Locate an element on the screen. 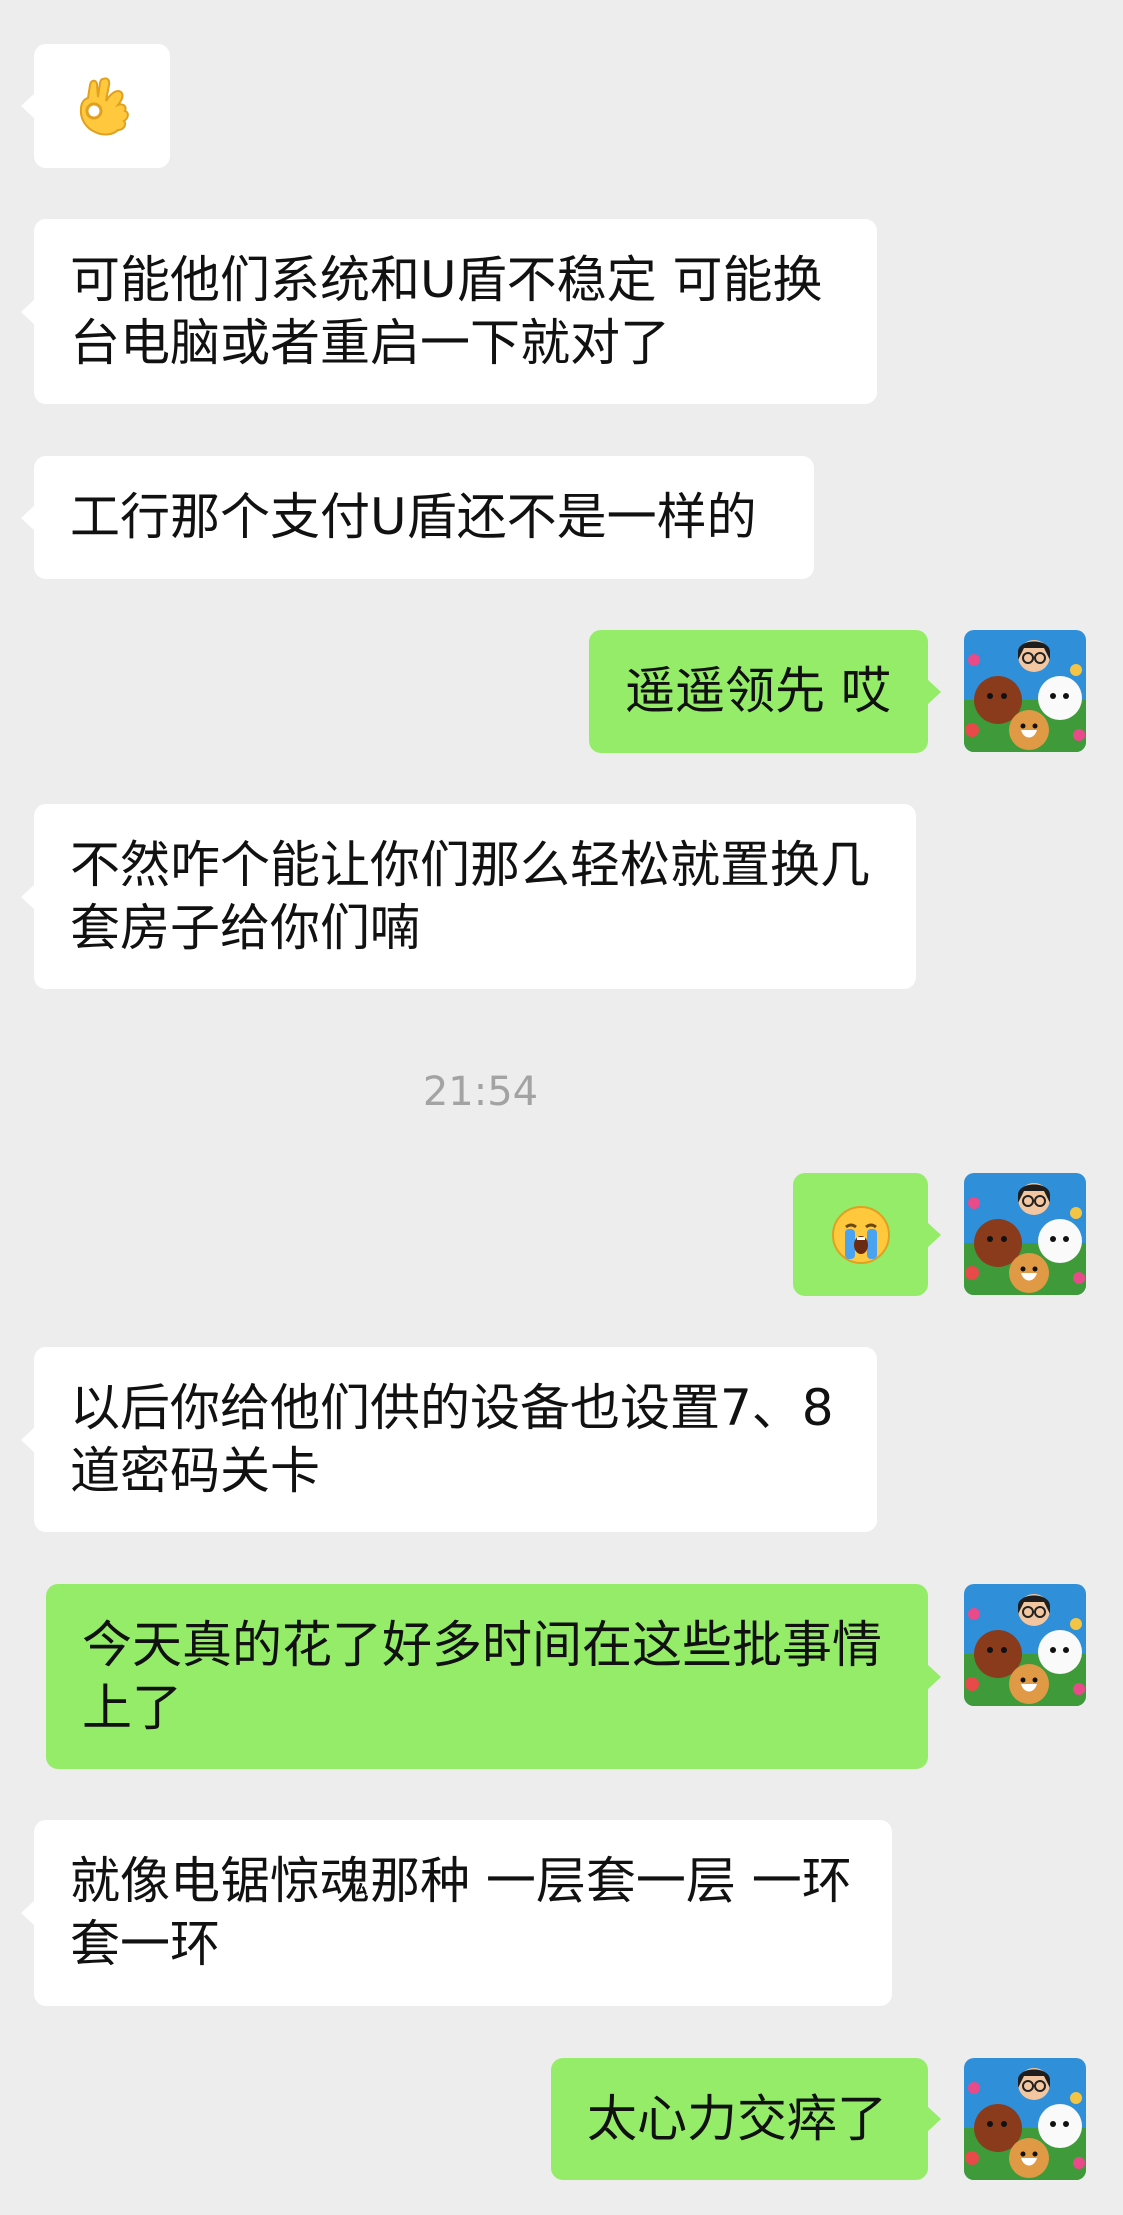  message-text: 不然咋个能让你们那么轻松就置换几套房子给你们喃 is located at coordinates (470, 896).